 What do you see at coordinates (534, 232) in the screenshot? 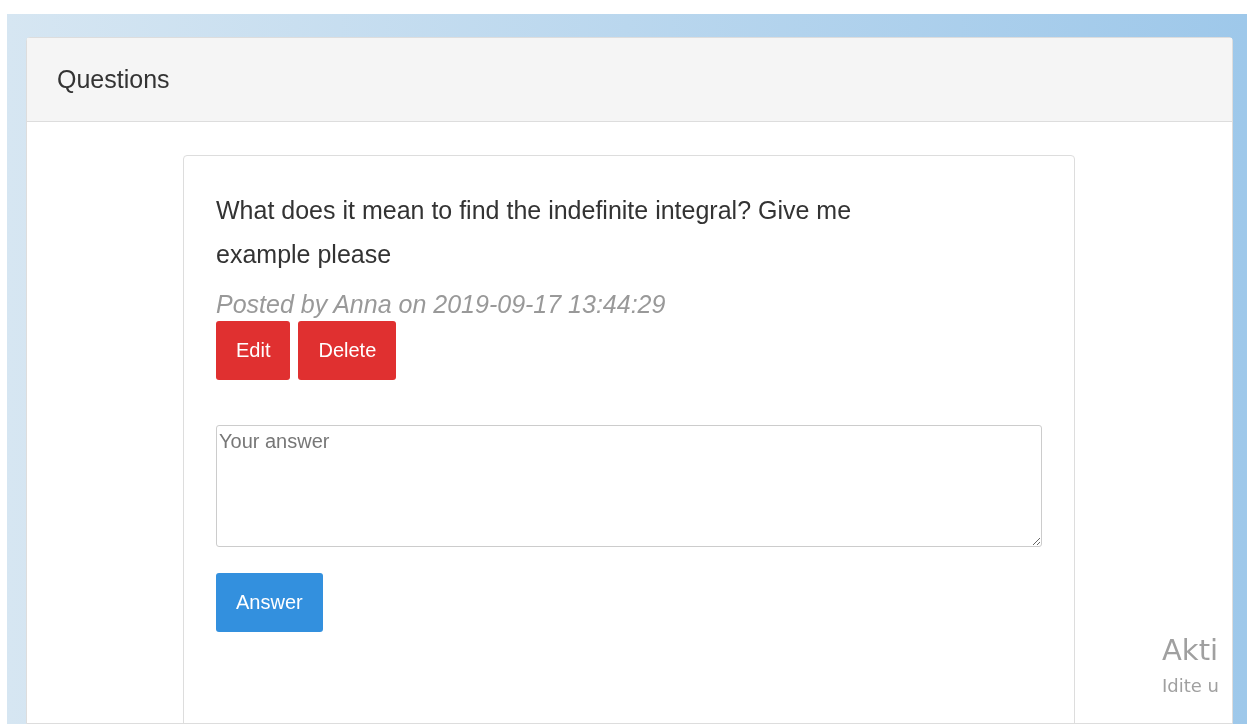
I see `question-text: What does it mean to find the indefinite integral? Give me example please` at bounding box center [534, 232].